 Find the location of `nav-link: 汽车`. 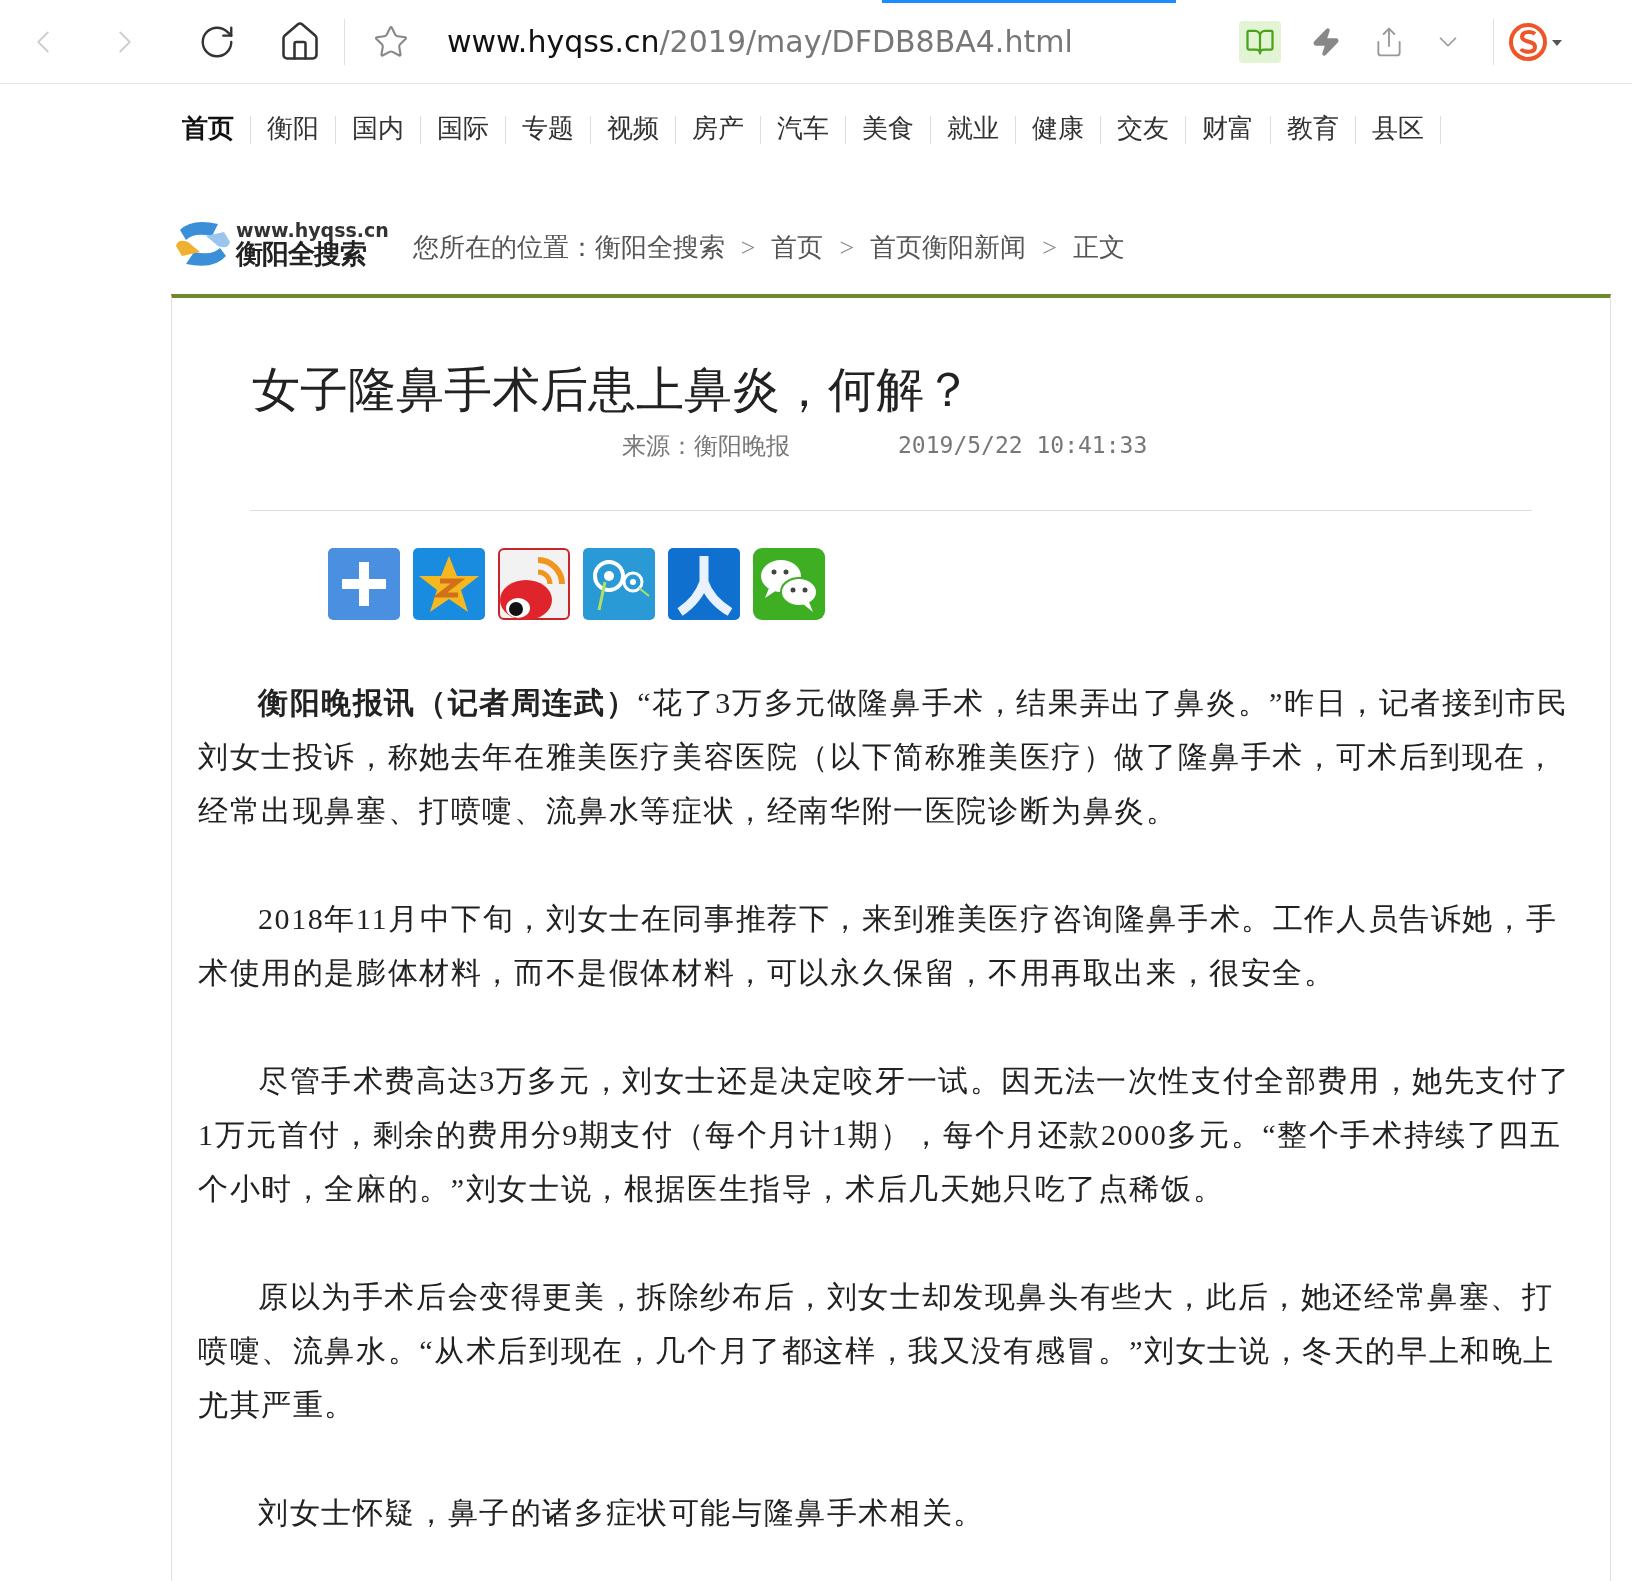

nav-link: 汽车 is located at coordinates (803, 129).